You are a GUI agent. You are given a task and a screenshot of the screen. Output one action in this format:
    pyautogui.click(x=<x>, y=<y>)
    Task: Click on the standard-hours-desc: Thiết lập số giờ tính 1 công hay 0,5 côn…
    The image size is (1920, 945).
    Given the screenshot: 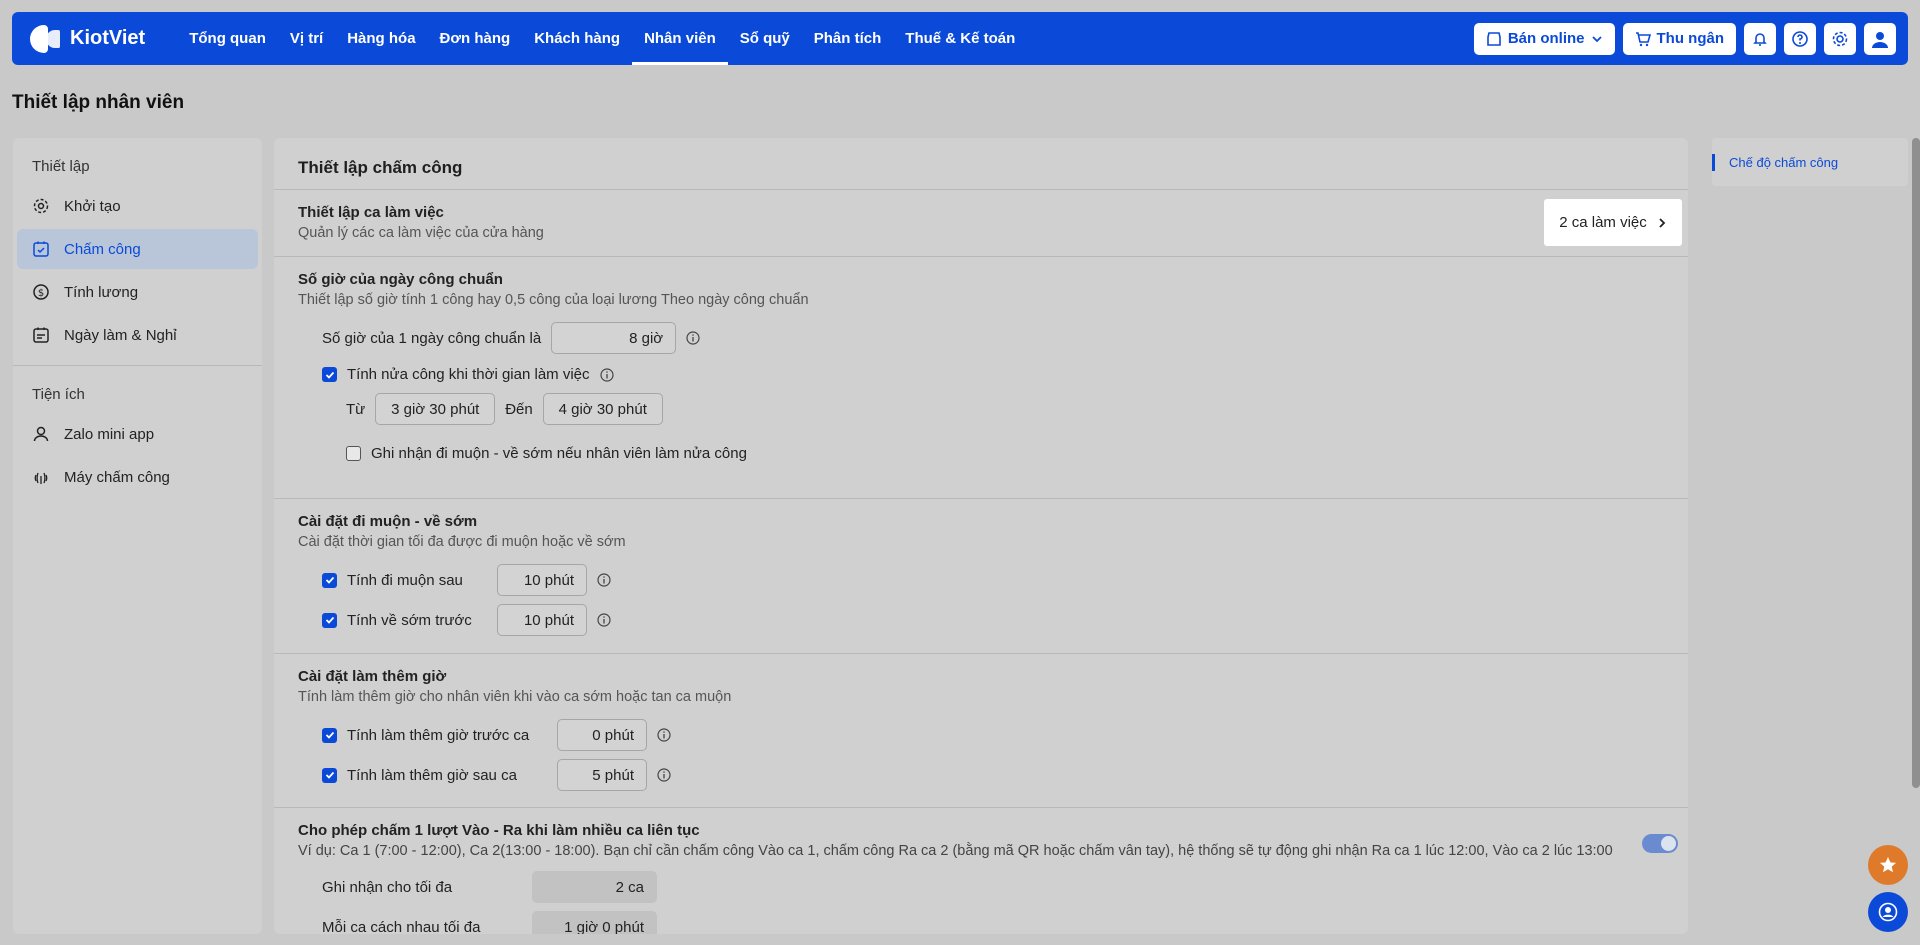 What is the action you would take?
    pyautogui.click(x=553, y=300)
    